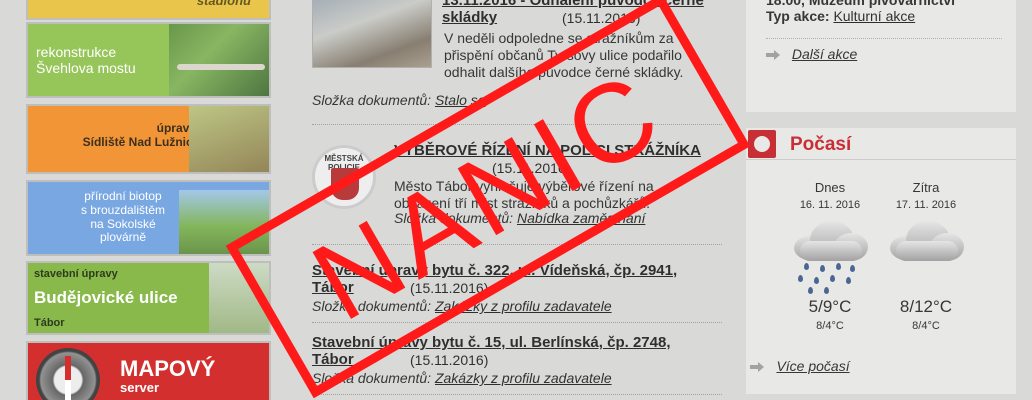  I want to click on cloud-icon, so click(926, 258).